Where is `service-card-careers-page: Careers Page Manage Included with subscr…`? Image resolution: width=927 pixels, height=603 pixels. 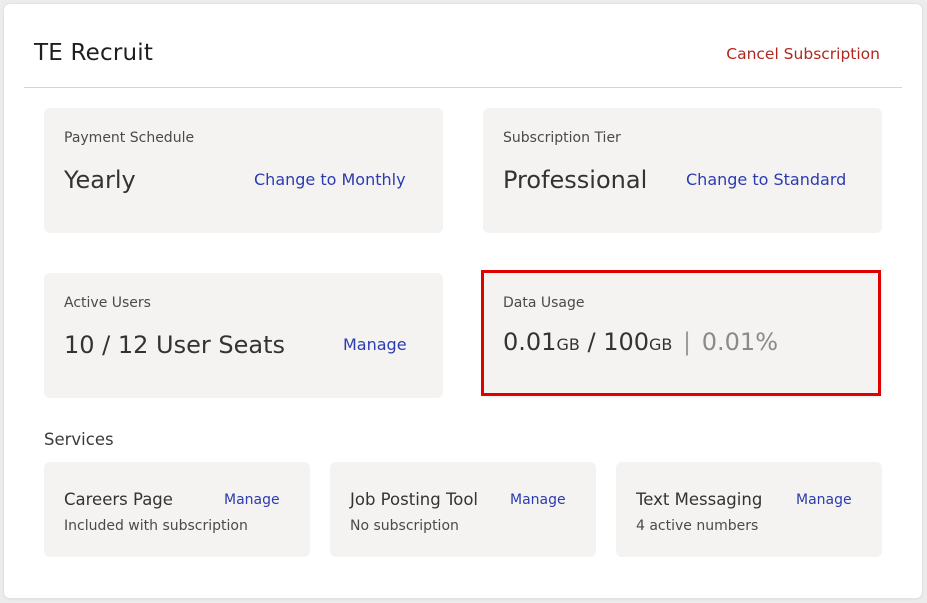 service-card-careers-page: Careers Page Manage Included with subscr… is located at coordinates (177, 509).